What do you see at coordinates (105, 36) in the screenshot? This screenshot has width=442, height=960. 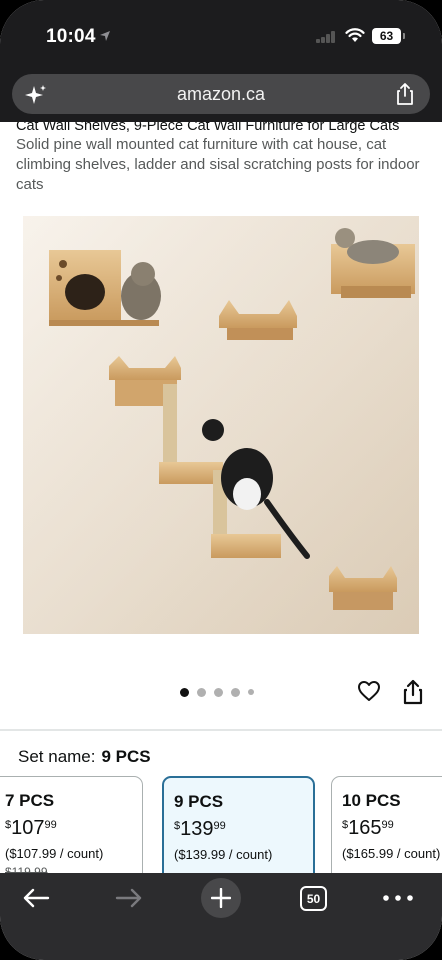 I see `location-arrow-icon` at bounding box center [105, 36].